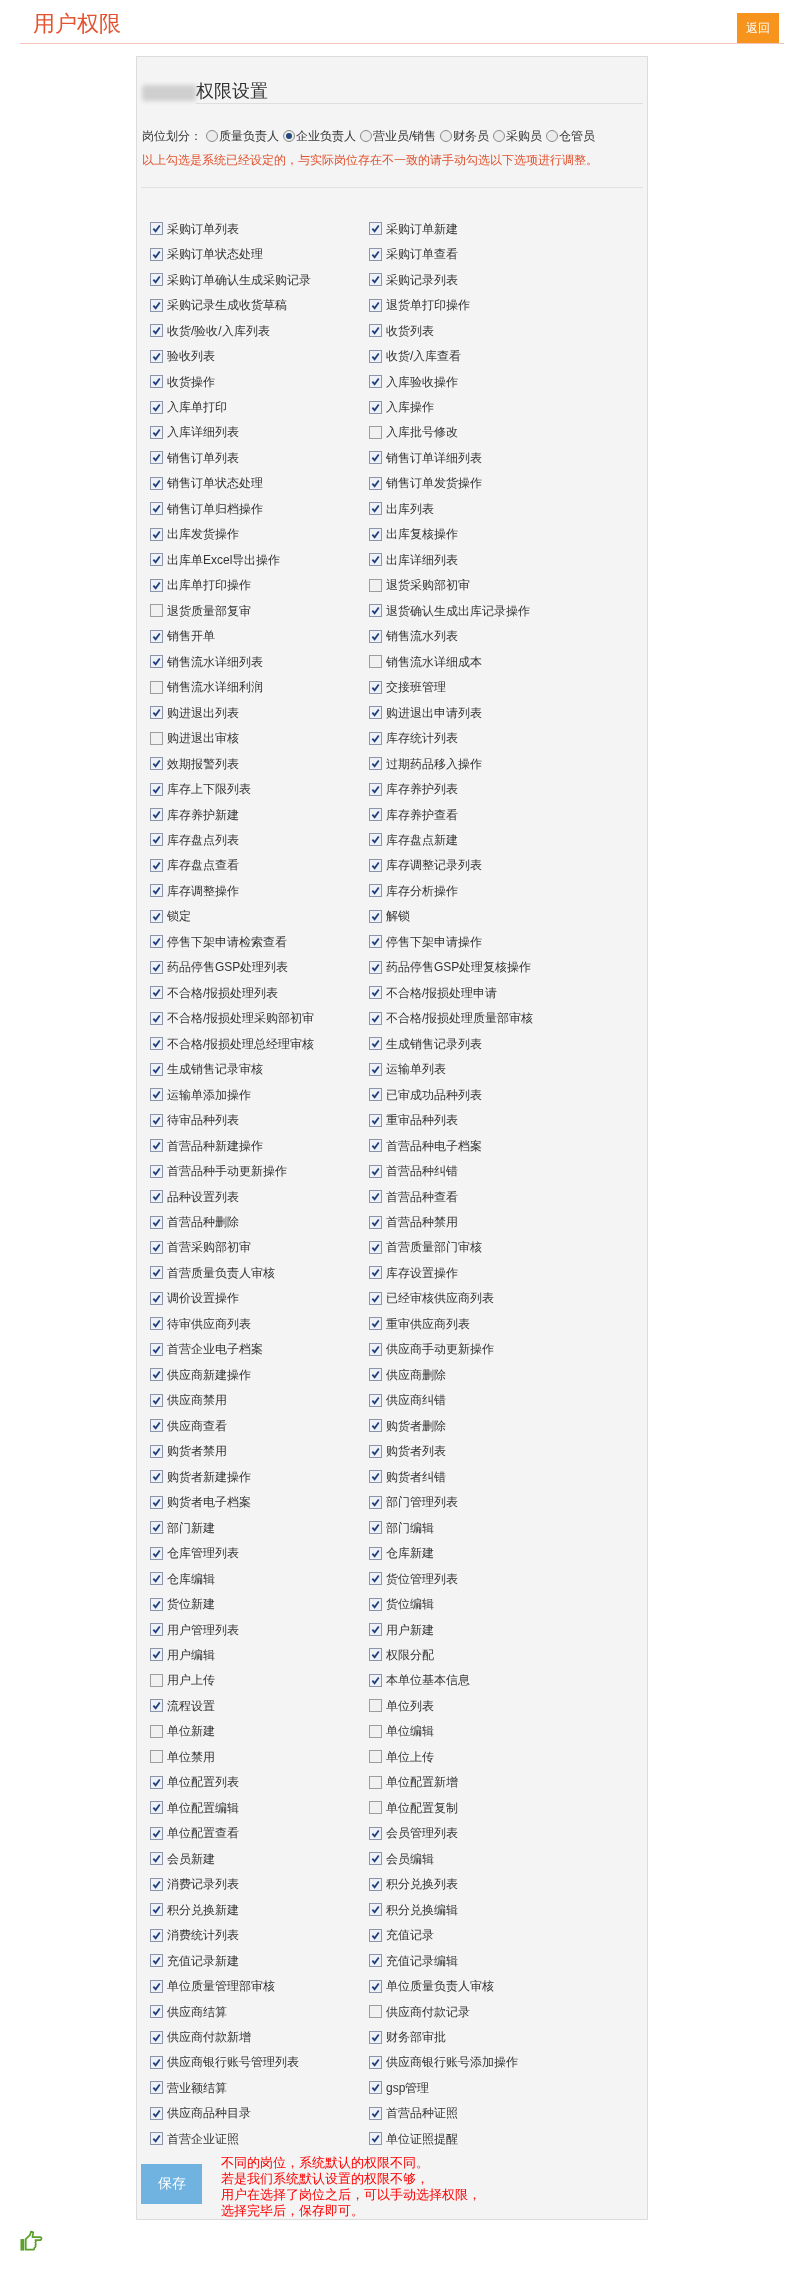  What do you see at coordinates (203, 1909) in the screenshot?
I see `checkbox-label: 积分兑换新建` at bounding box center [203, 1909].